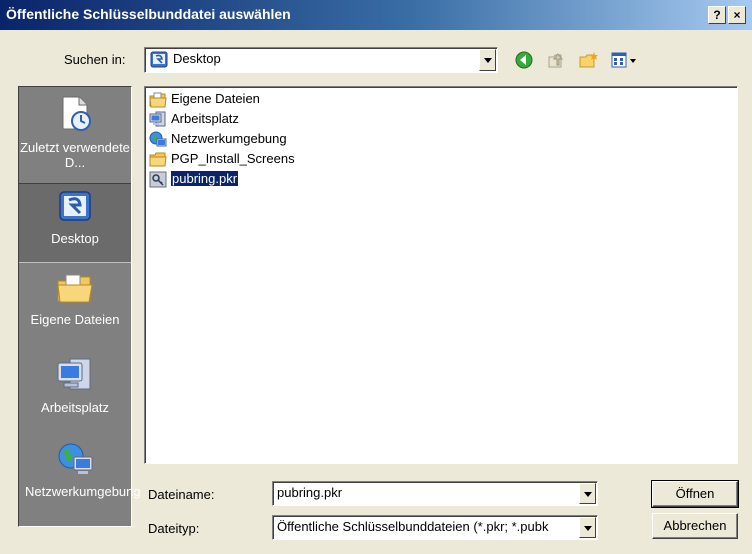 Image resolution: width=752 pixels, height=554 pixels. I want to click on file-name: Netzwerkumgebung, so click(229, 138).